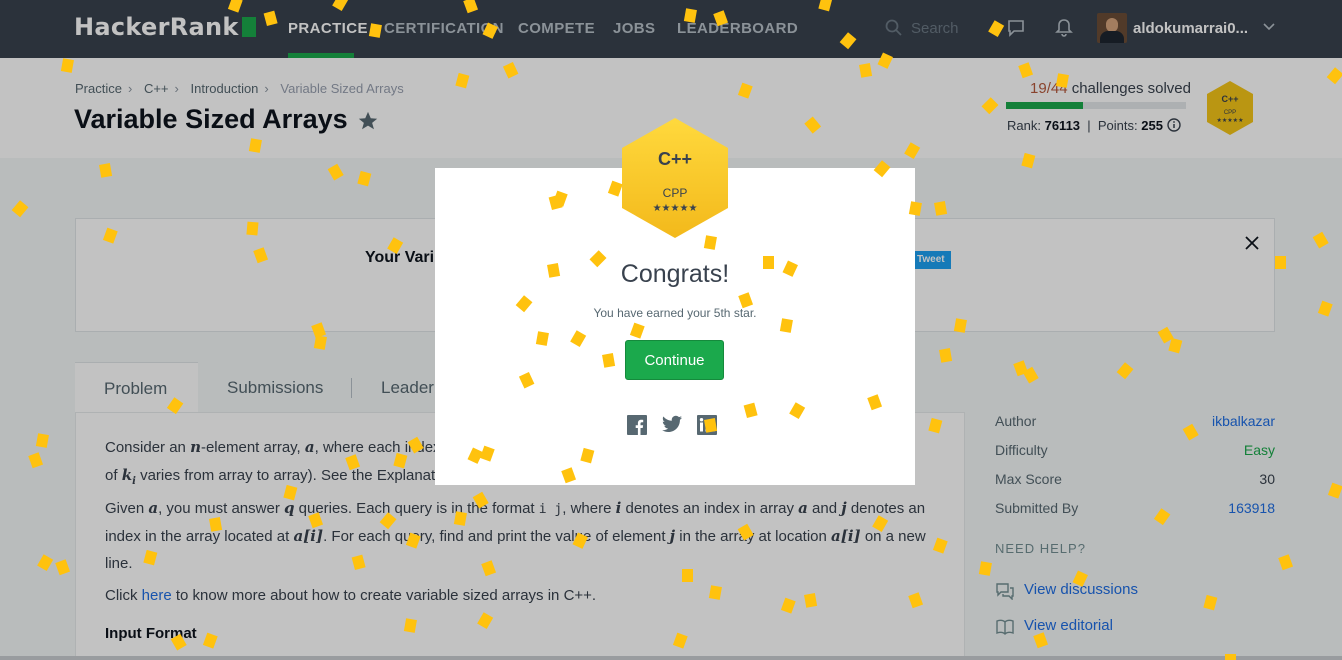  What do you see at coordinates (672, 424) in the screenshot?
I see `twitter-icon` at bounding box center [672, 424].